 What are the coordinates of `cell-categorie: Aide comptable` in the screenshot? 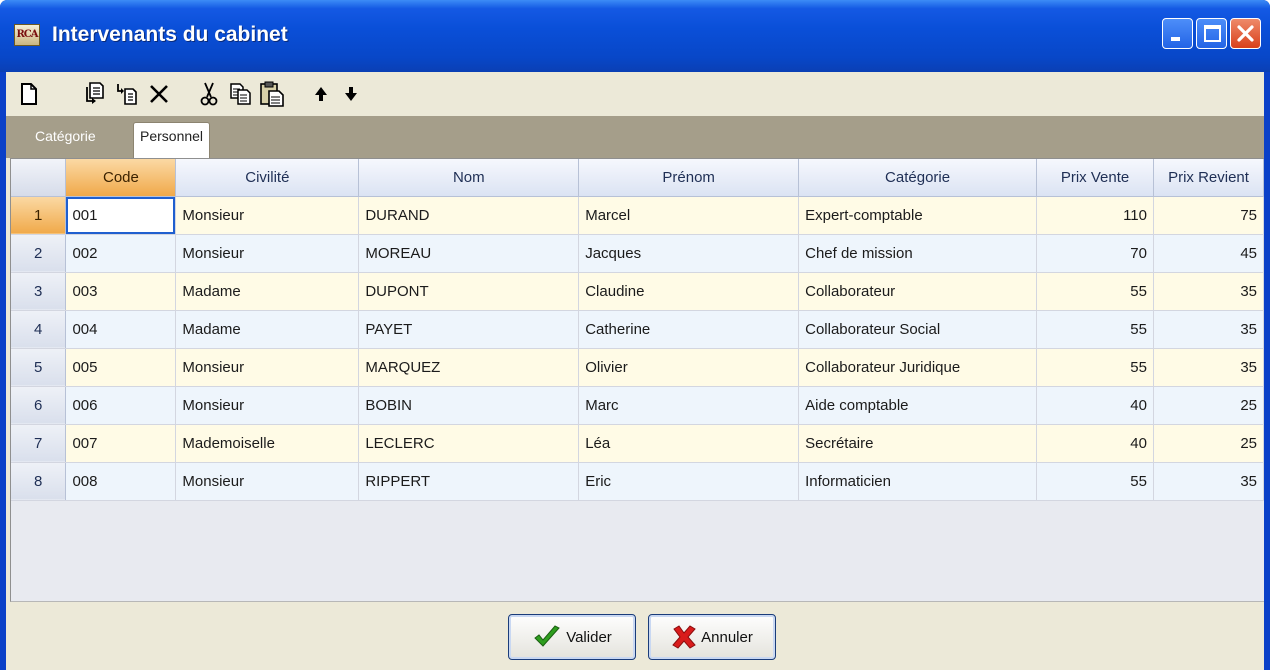 It's located at (918, 405).